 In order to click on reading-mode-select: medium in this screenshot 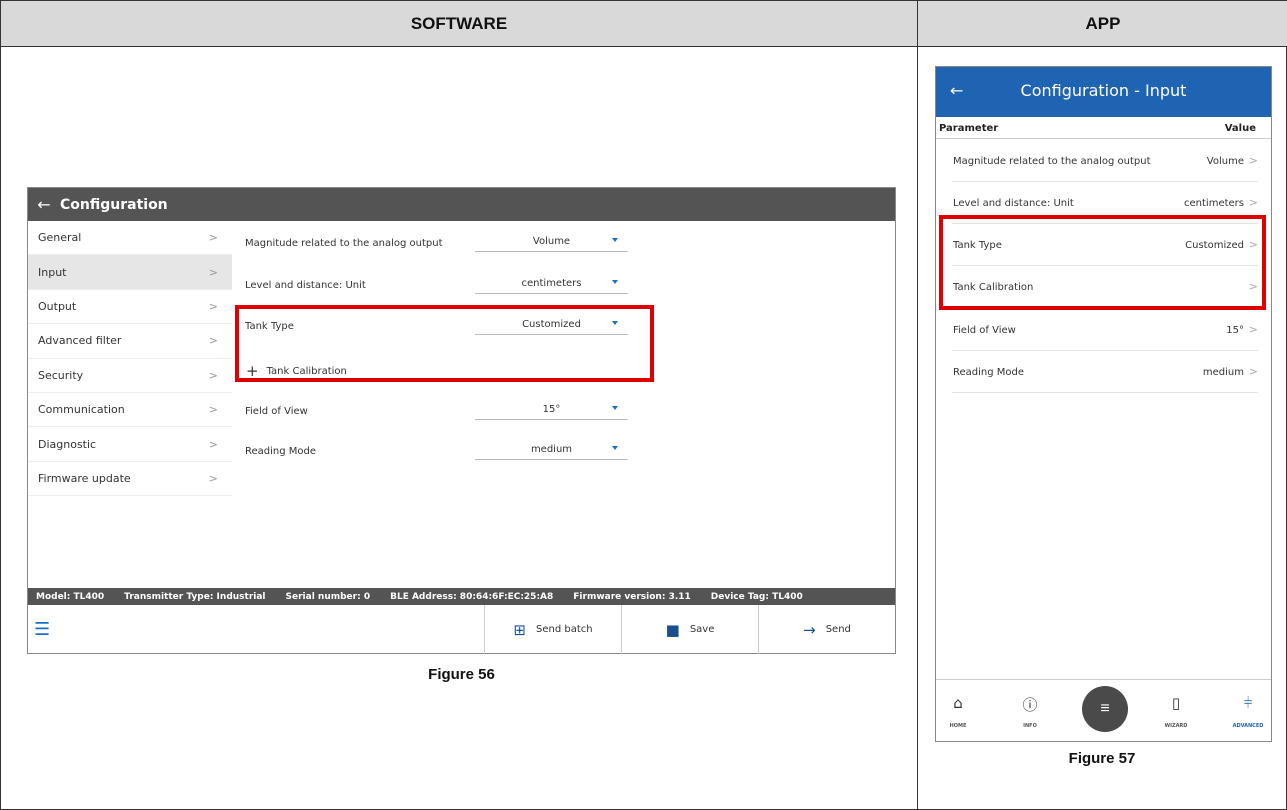, I will do `click(551, 450)`.